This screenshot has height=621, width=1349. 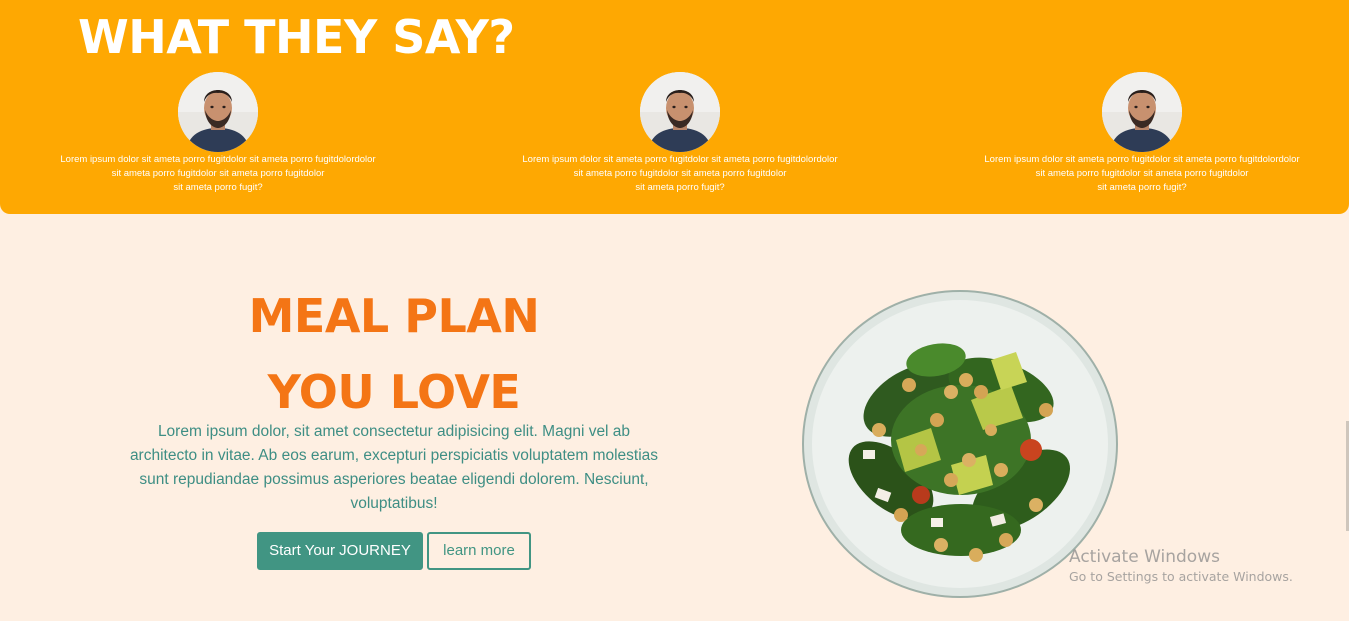 What do you see at coordinates (479, 551) in the screenshot?
I see `learn-more-button: learn more` at bounding box center [479, 551].